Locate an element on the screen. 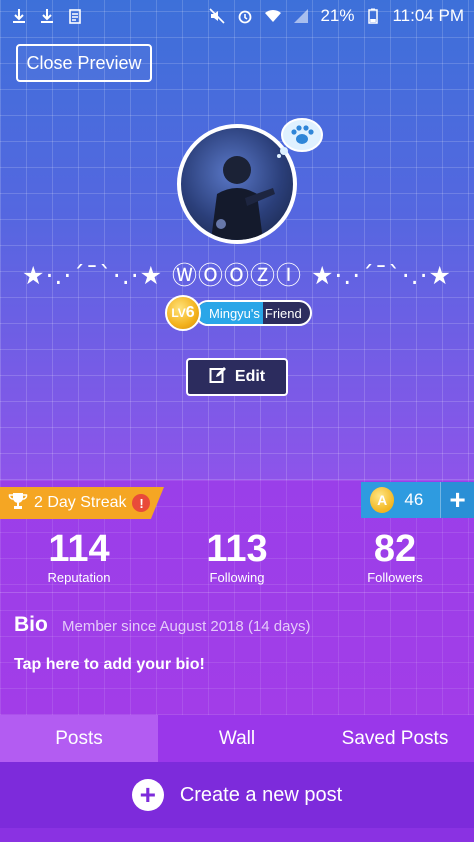  stat-followers: 82 Followers is located at coordinates (395, 558).